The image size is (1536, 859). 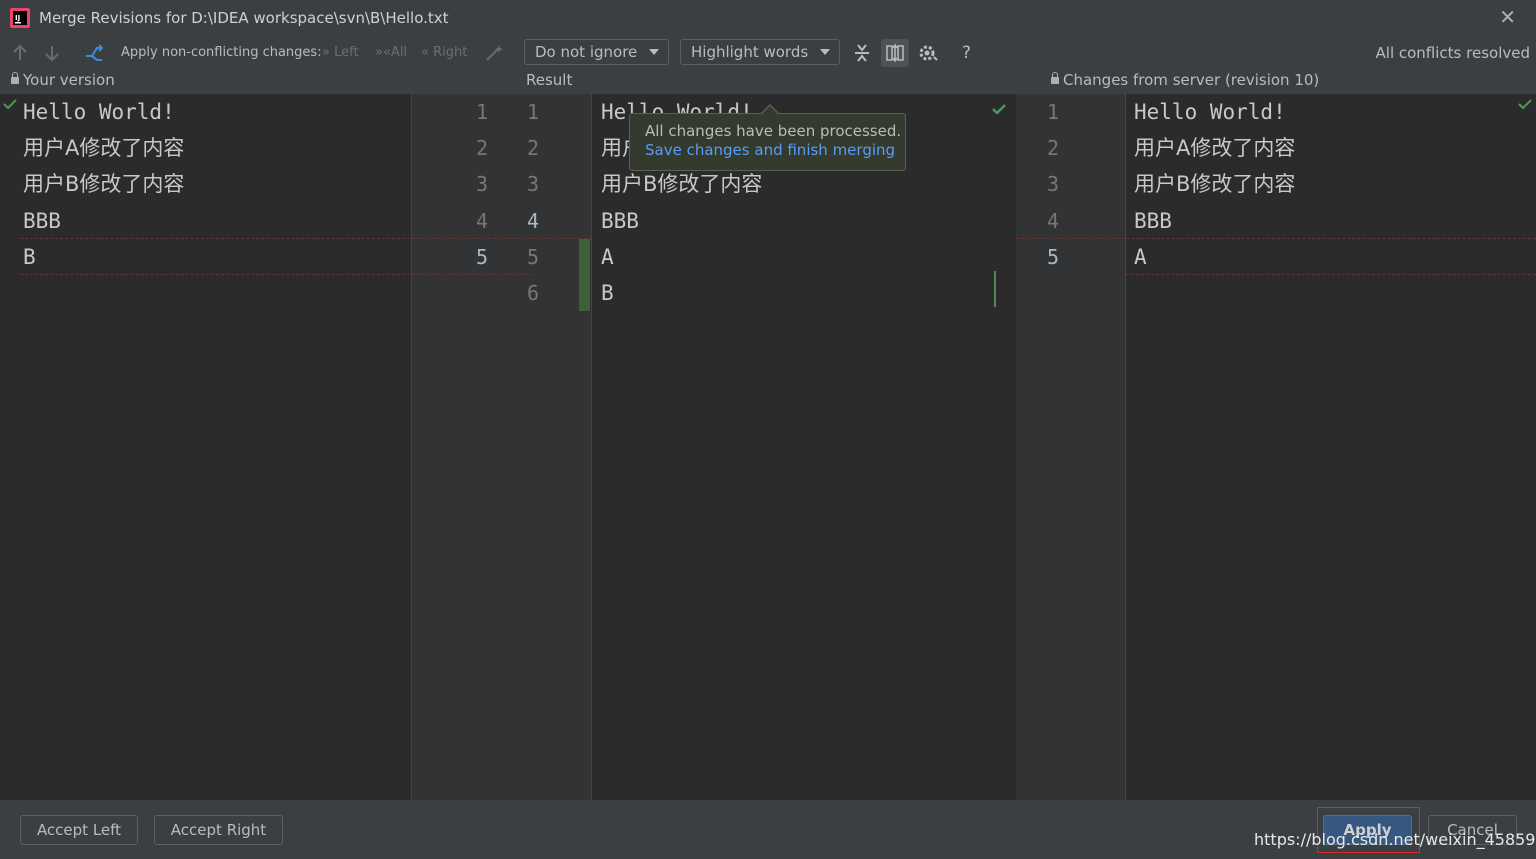 What do you see at coordinates (52, 53) in the screenshot?
I see `next-difference-icon` at bounding box center [52, 53].